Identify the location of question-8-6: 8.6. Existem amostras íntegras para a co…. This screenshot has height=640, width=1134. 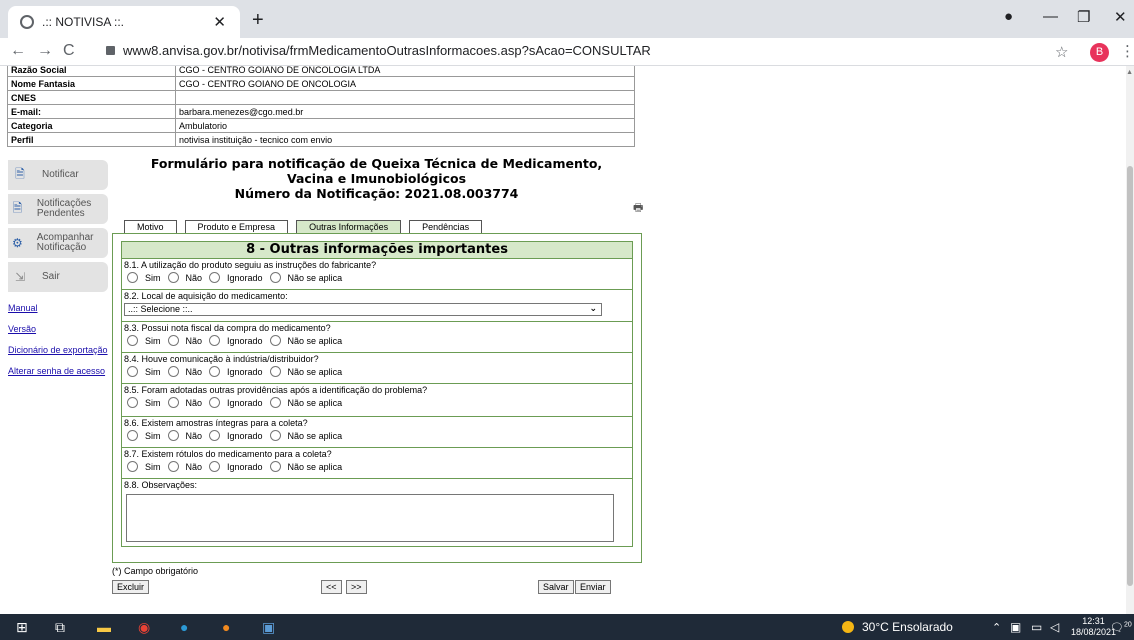
(377, 432).